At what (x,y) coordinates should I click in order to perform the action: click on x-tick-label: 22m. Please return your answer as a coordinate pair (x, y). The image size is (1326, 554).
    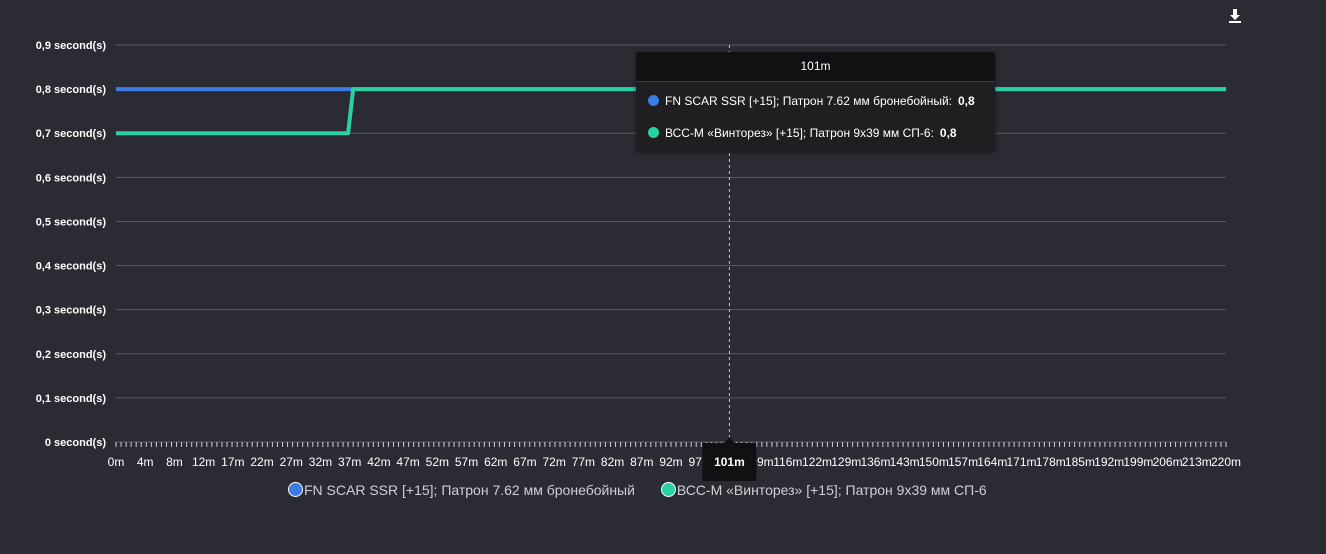
    Looking at the image, I should click on (261, 462).